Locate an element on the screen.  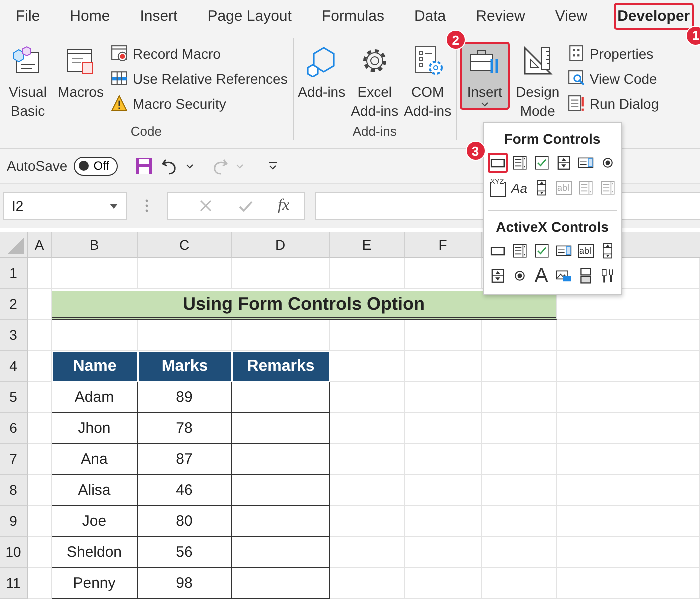
table-cell: Joe is located at coordinates (95, 521).